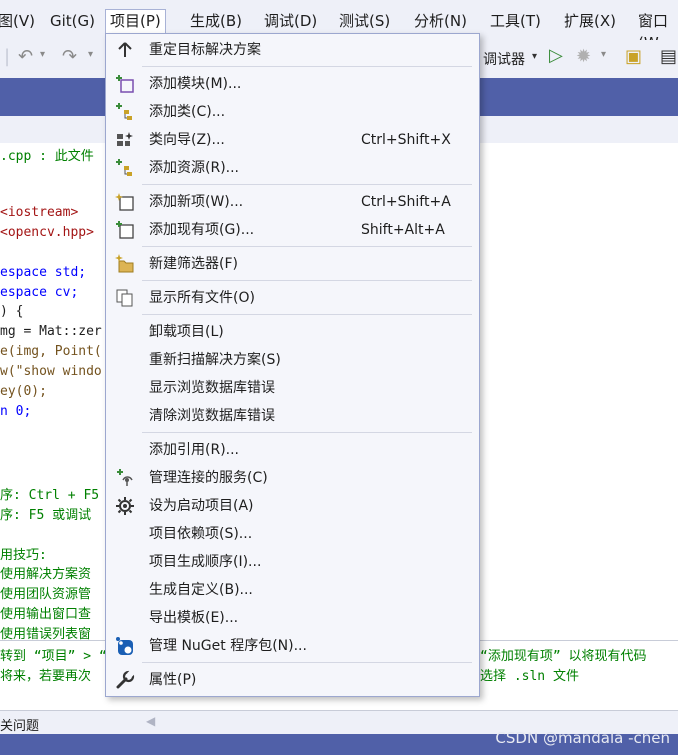  I want to click on menu-item-clear-browse-db-errors: 清除浏览数据库错误, so click(292, 416).